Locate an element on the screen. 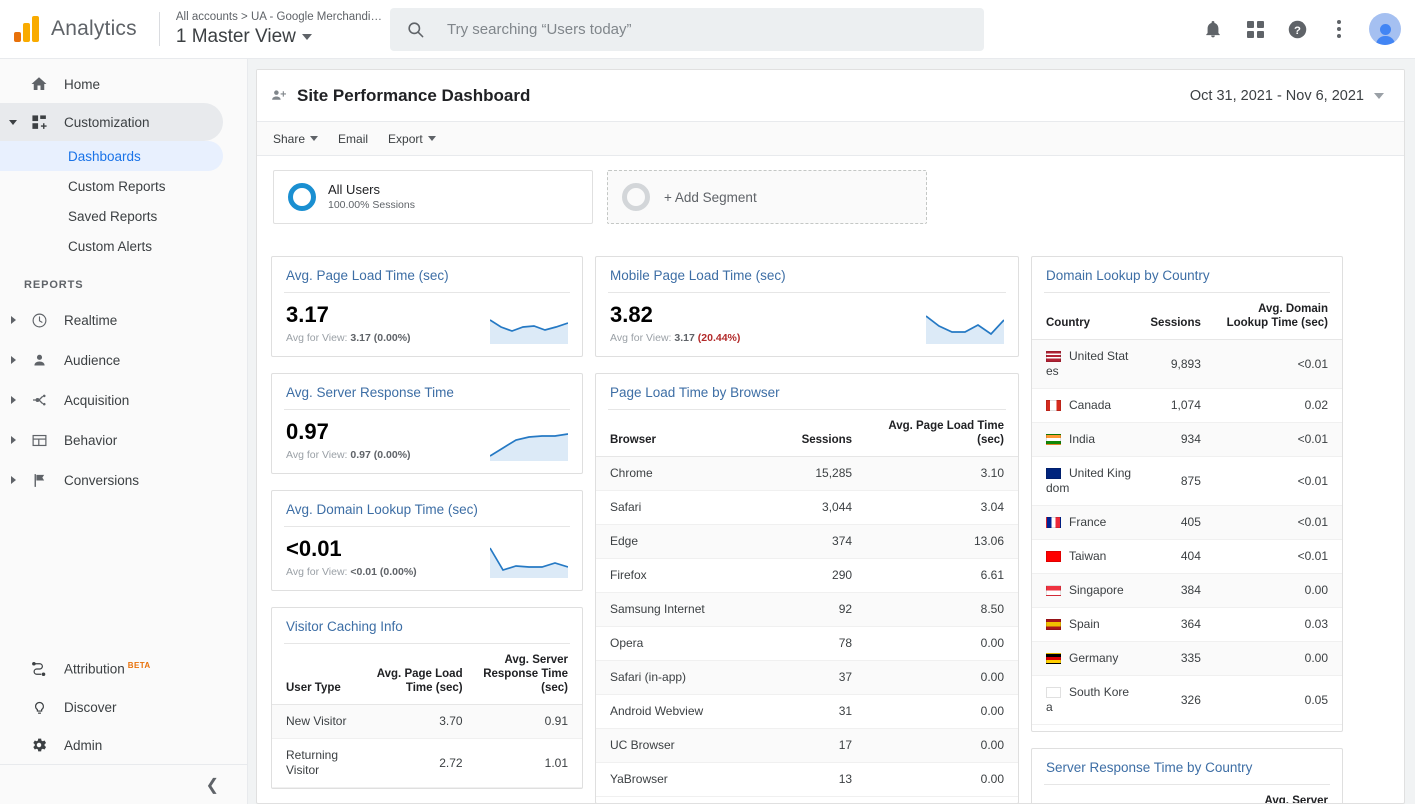 The width and height of the screenshot is (1415, 804). share-button: Share is located at coordinates (296, 139).